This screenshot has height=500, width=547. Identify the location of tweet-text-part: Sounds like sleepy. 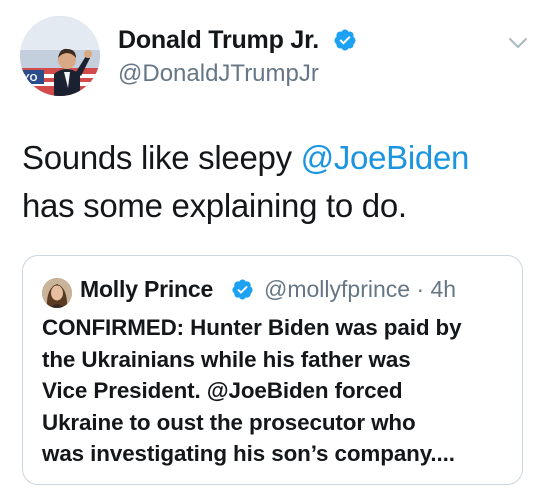
(161, 157).